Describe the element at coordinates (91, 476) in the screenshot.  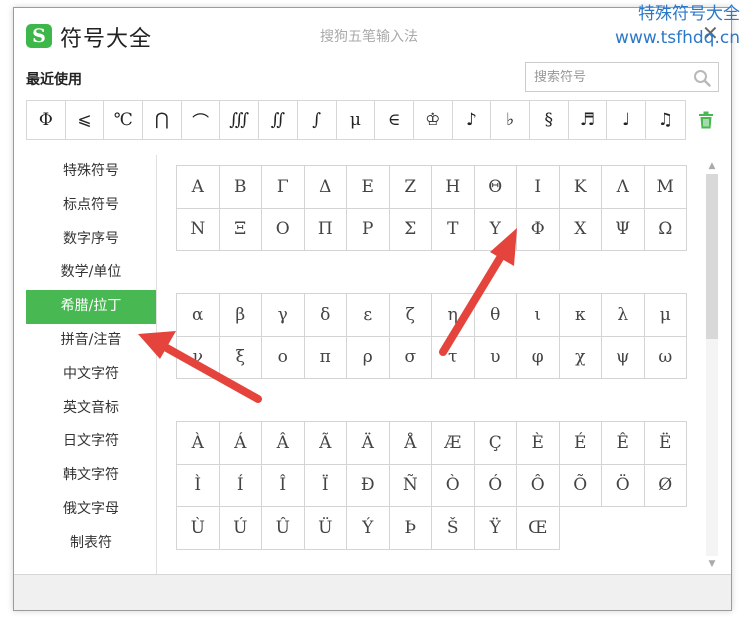
I see `category-item: 韩文字符` at that location.